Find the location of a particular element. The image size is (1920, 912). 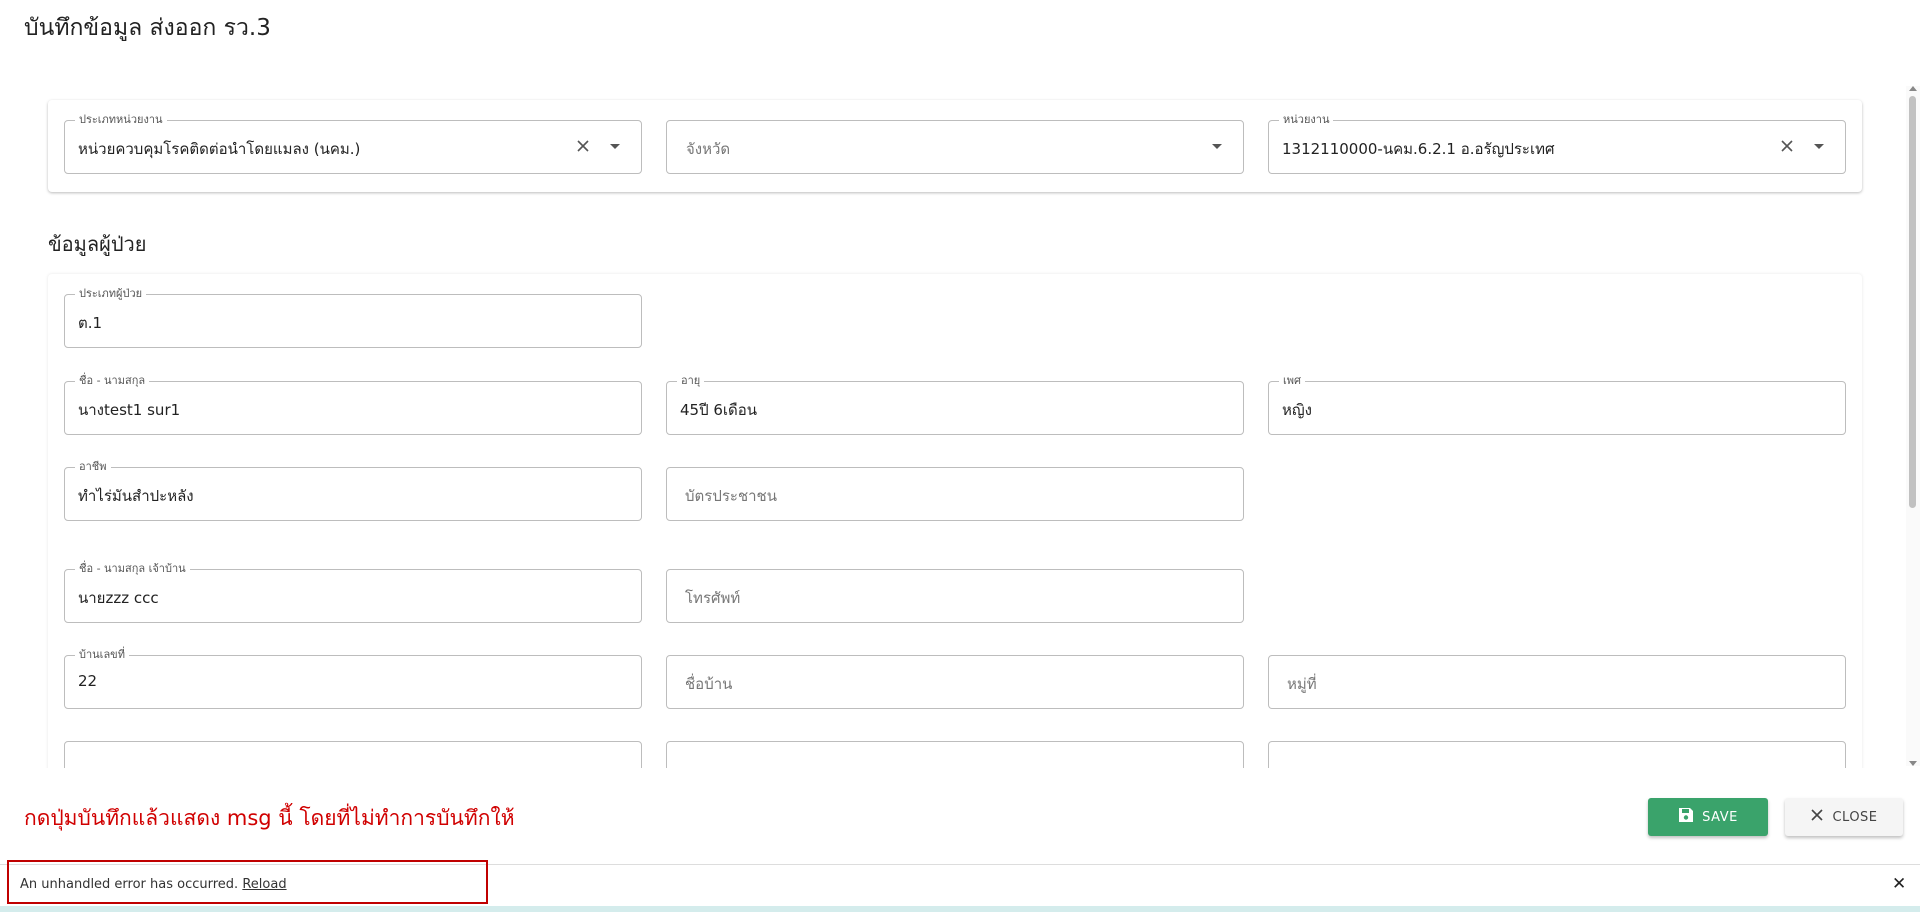

village-no-field: หมู่ที่ is located at coordinates (1557, 682).